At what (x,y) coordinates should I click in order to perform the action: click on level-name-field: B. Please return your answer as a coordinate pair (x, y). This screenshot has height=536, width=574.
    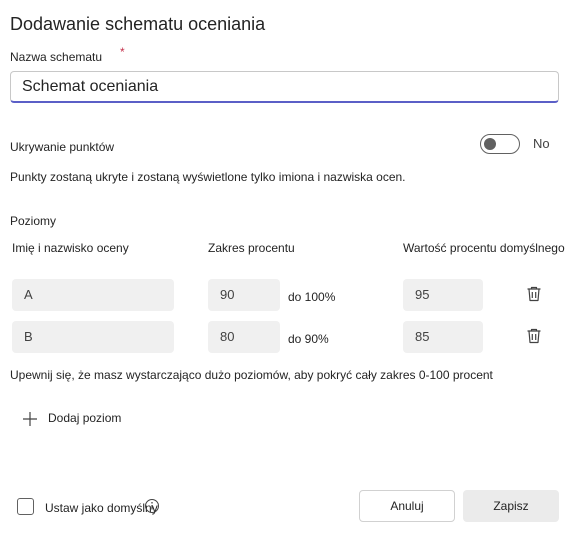
    Looking at the image, I should click on (93, 337).